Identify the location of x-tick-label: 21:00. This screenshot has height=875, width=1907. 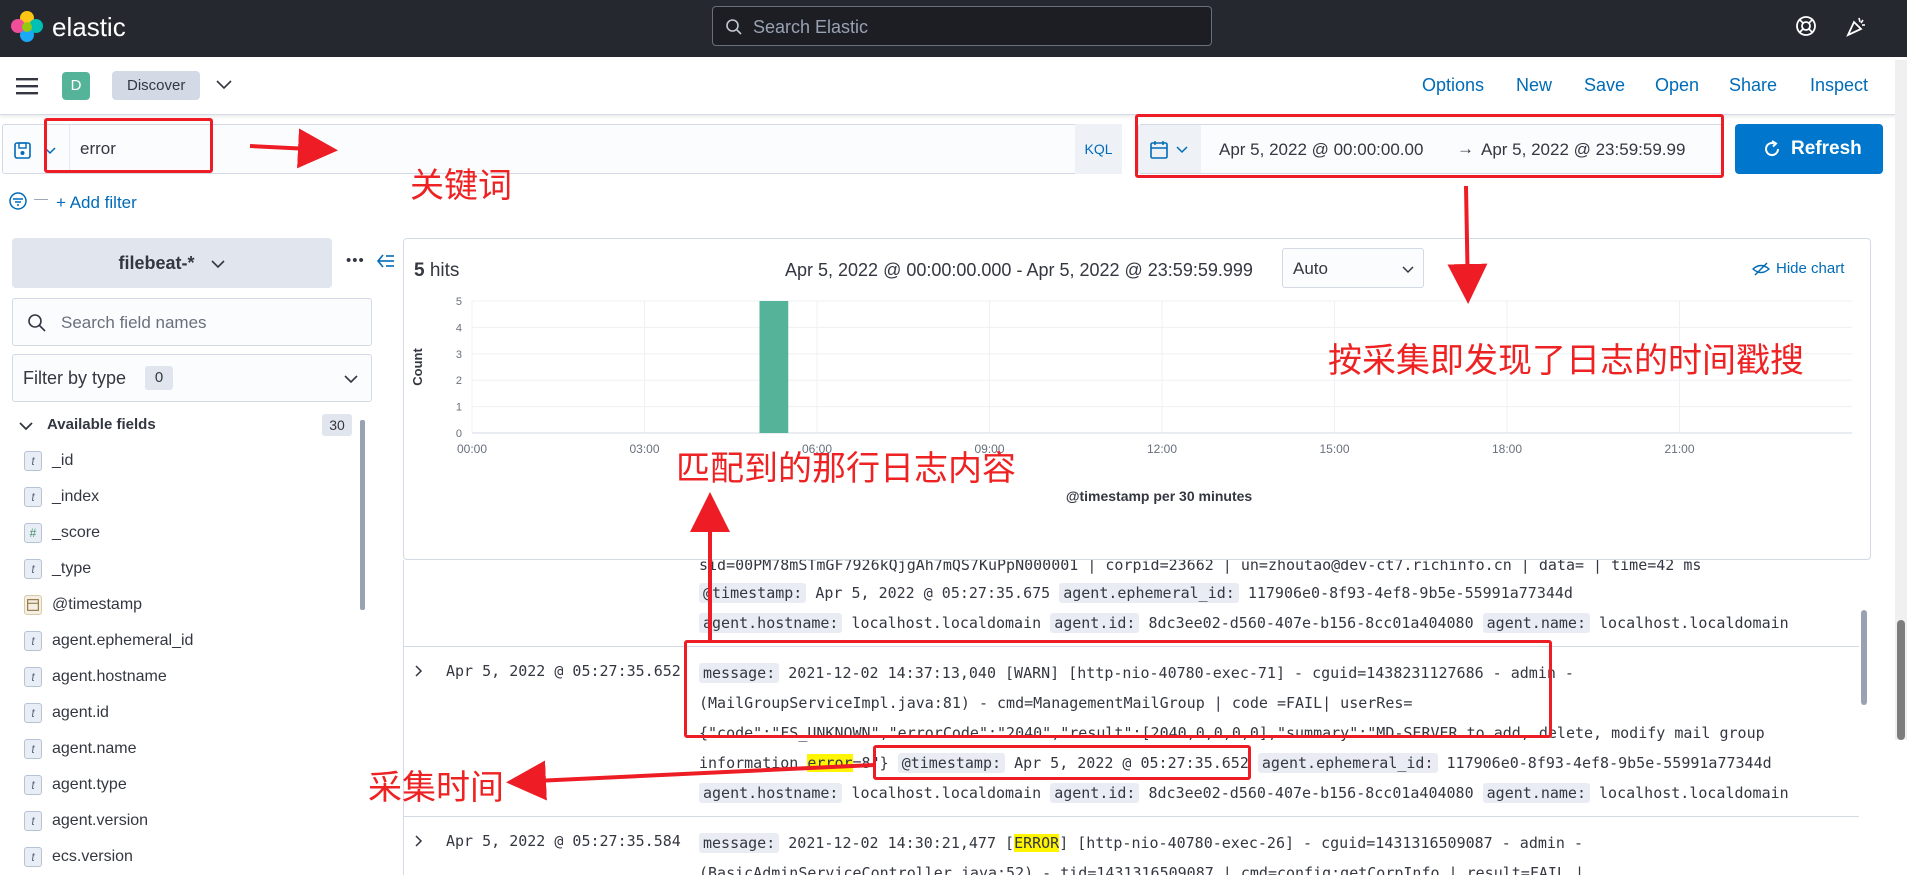
(1679, 449).